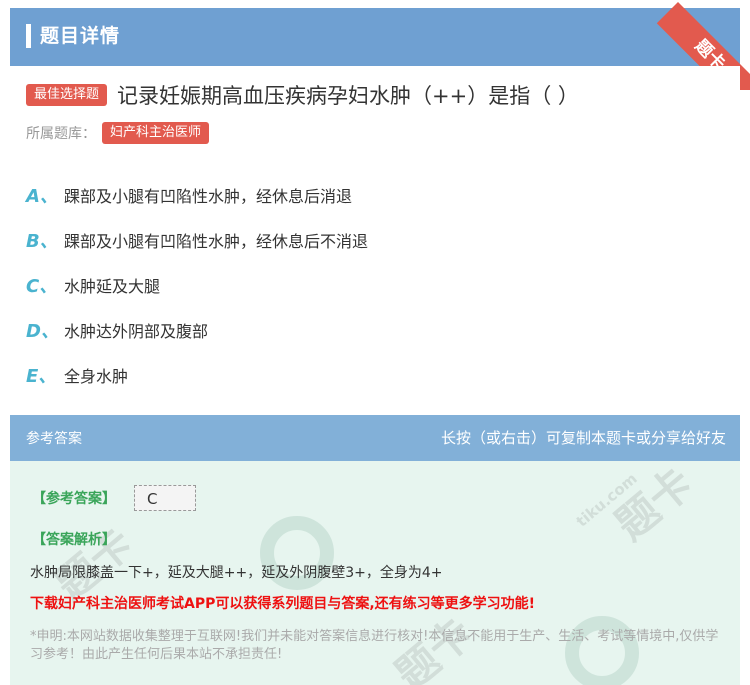 The width and height of the screenshot is (750, 685). Describe the element at coordinates (67, 95) in the screenshot. I see `question-type-badge: 最佳选择题` at that location.